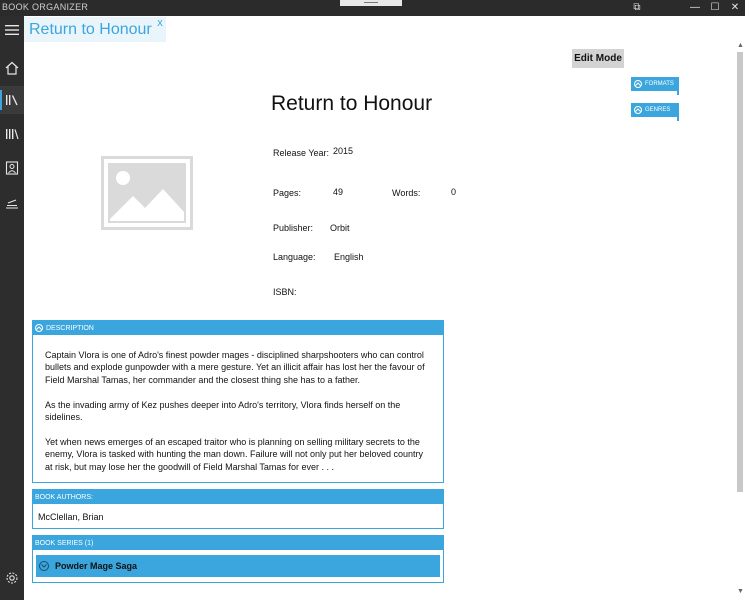 Image resolution: width=745 pixels, height=600 pixels. I want to click on shelf-icon, so click(12, 204).